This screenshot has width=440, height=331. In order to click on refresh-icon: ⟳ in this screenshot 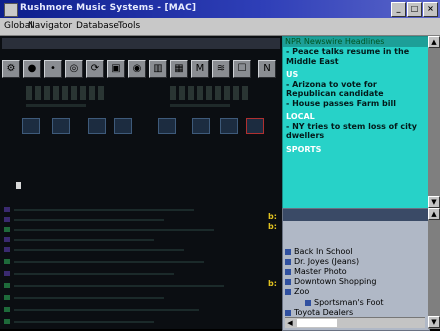, I will do `click(95, 69)`.